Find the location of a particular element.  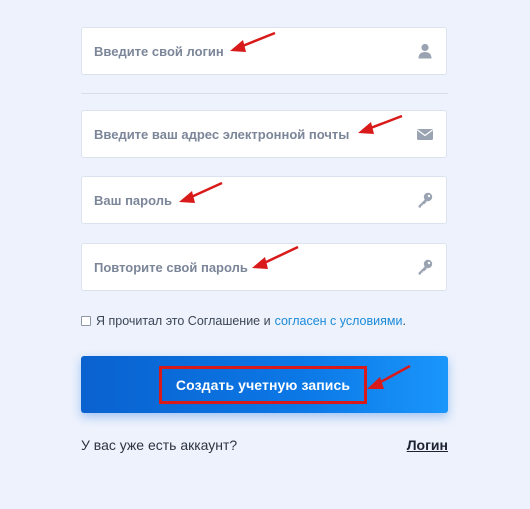

user-icon is located at coordinates (425, 51).